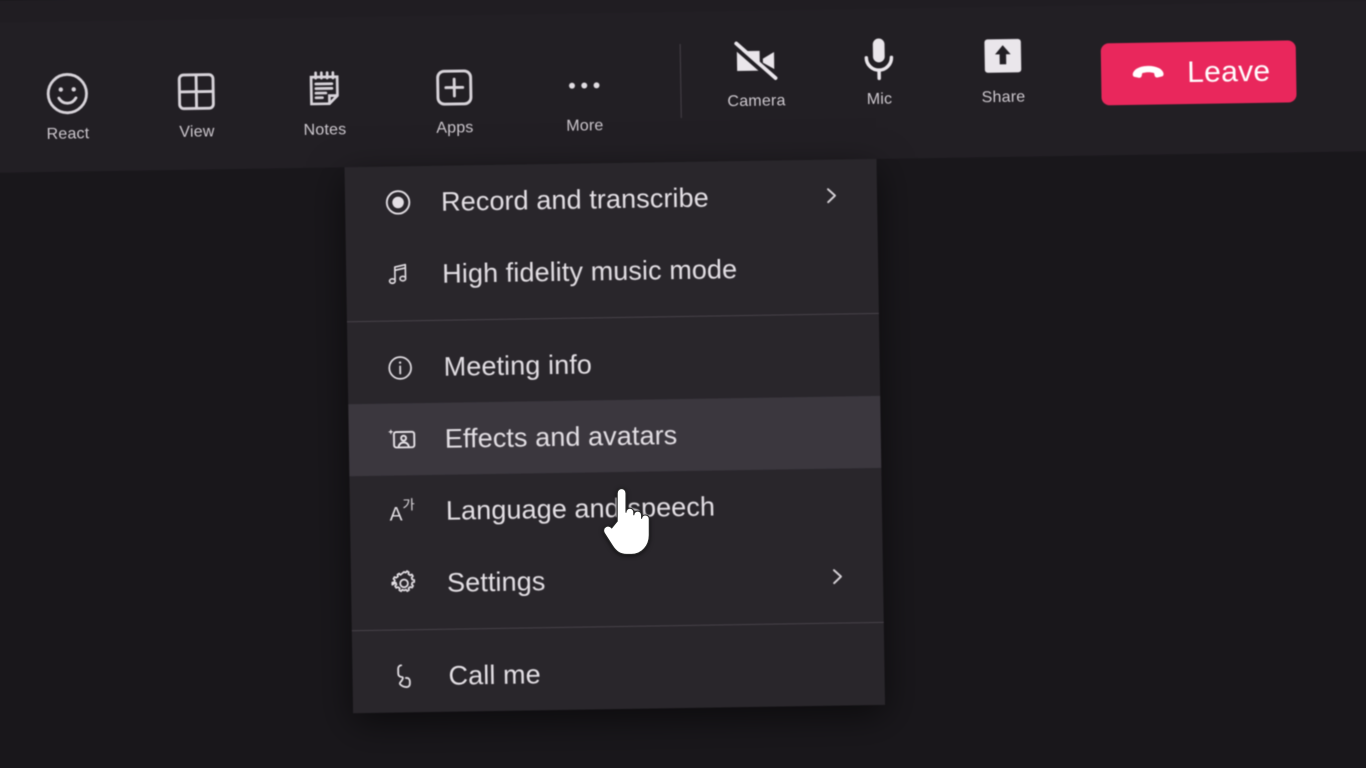  What do you see at coordinates (575, 199) in the screenshot?
I see `menu-item-label: Record and transcribe` at bounding box center [575, 199].